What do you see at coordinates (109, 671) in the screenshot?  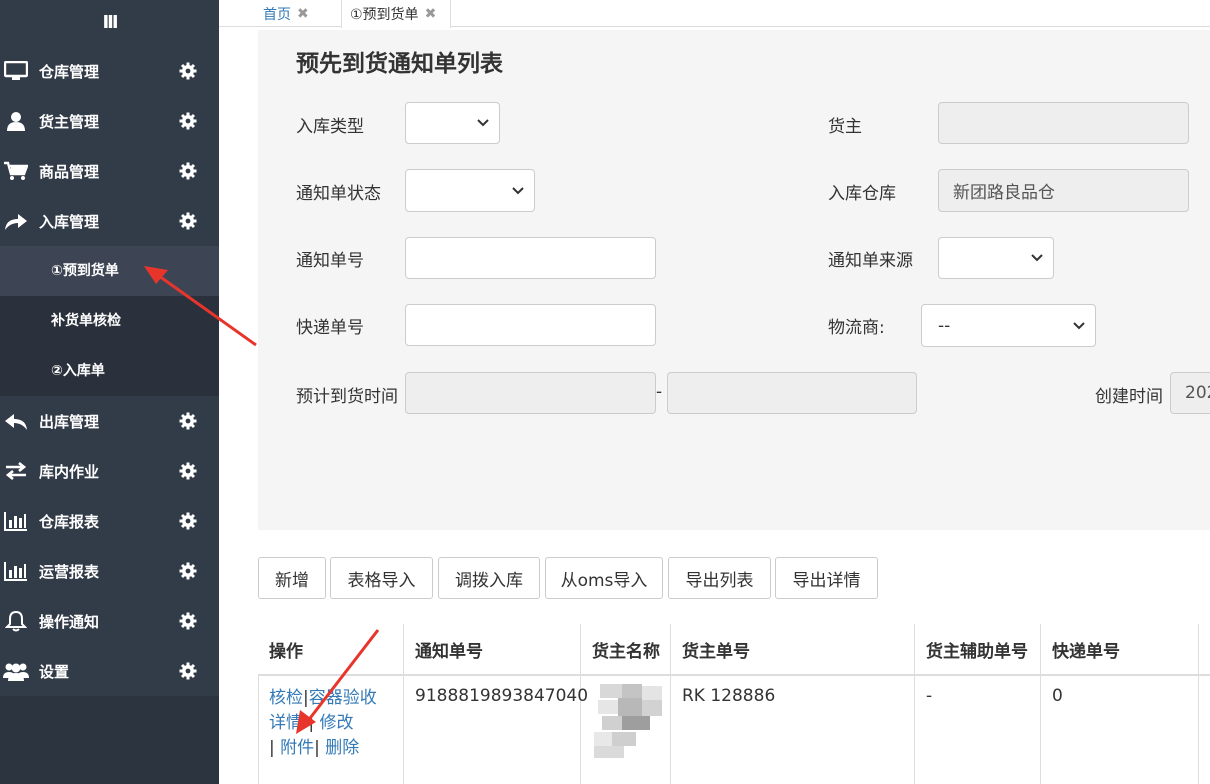 I see `sidebar-item-settings: 设置` at bounding box center [109, 671].